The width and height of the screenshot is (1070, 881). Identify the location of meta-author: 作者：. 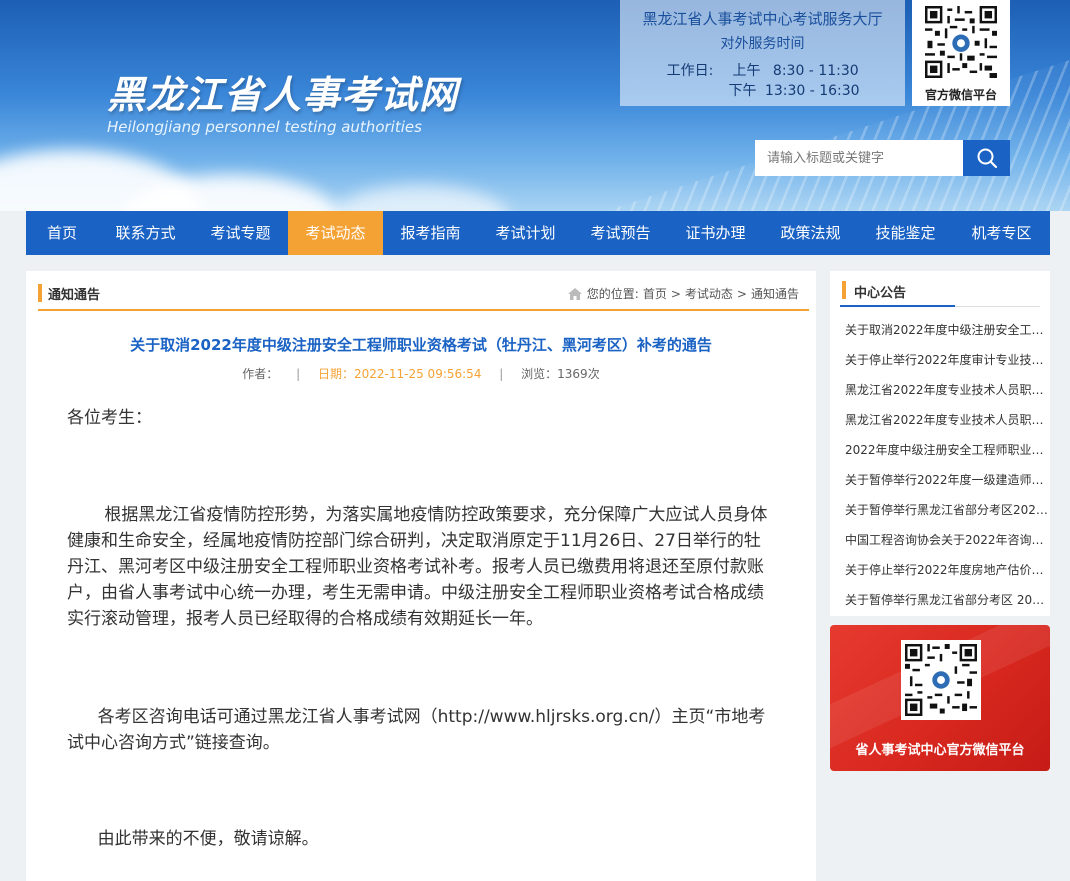
(260, 374).